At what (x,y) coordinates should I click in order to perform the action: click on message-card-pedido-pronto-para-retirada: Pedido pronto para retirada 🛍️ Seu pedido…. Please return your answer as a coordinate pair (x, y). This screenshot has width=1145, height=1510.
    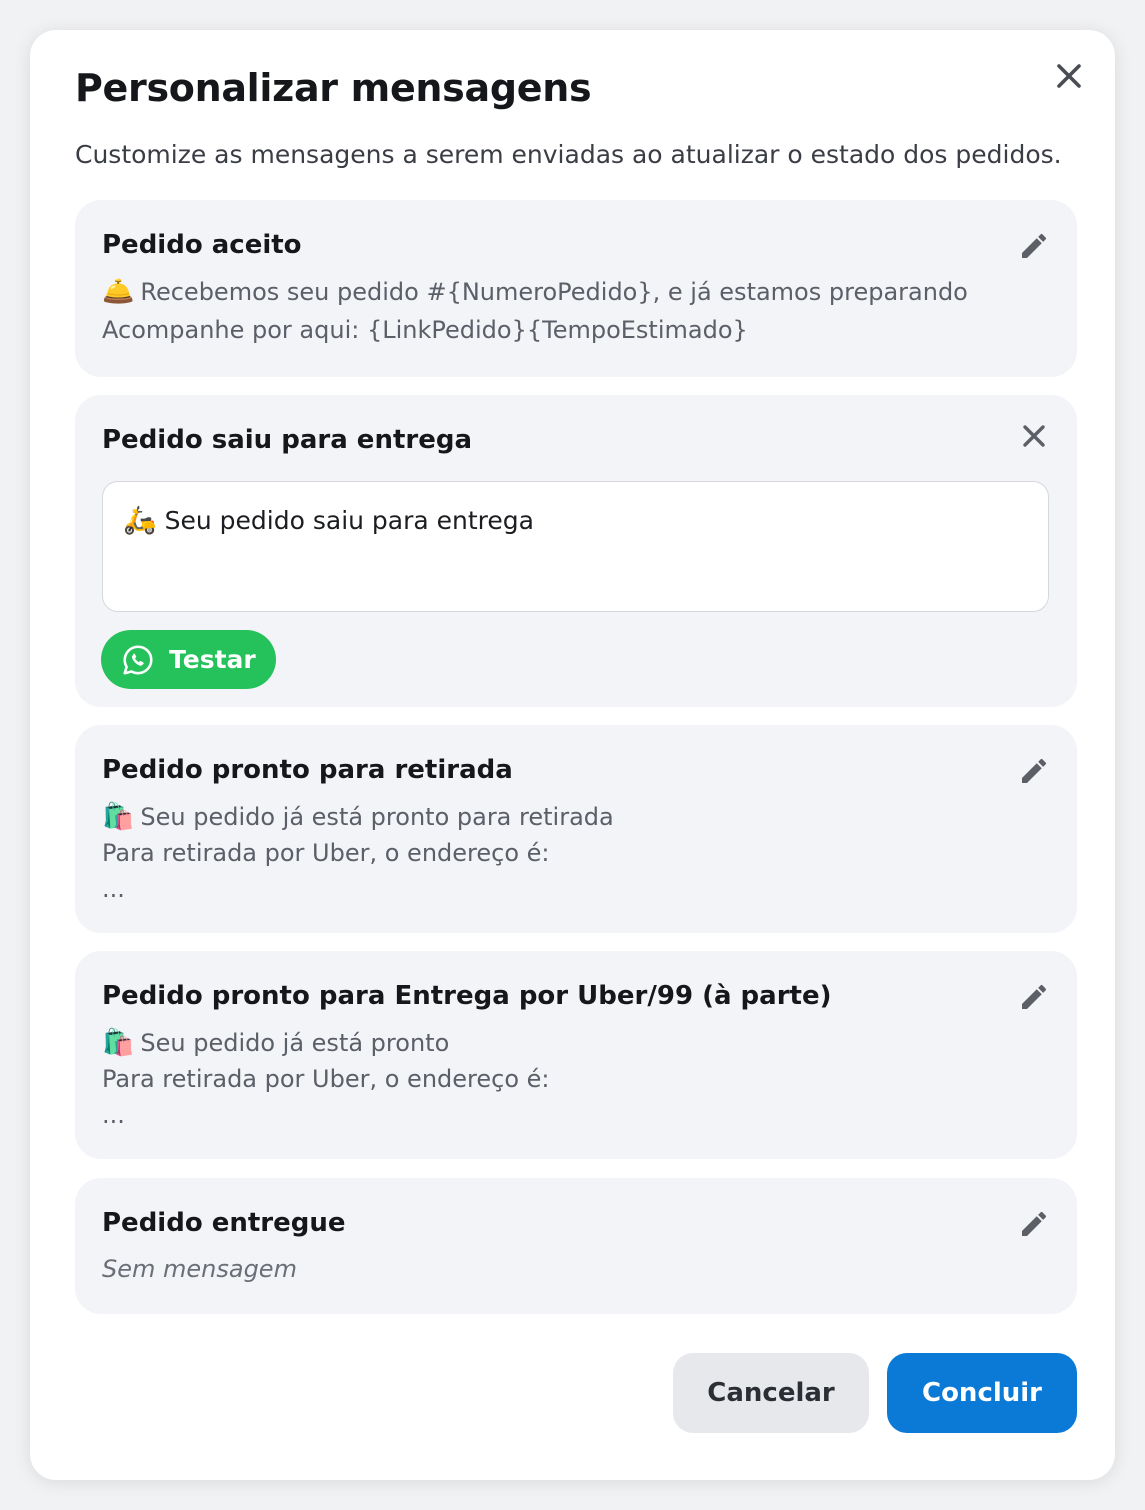
    Looking at the image, I should click on (576, 829).